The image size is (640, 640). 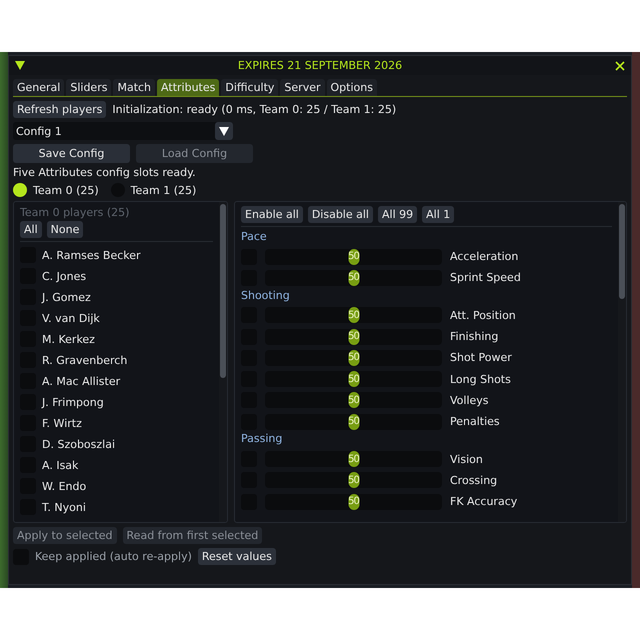 I want to click on team-label: Team 1 (25), so click(x=163, y=190).